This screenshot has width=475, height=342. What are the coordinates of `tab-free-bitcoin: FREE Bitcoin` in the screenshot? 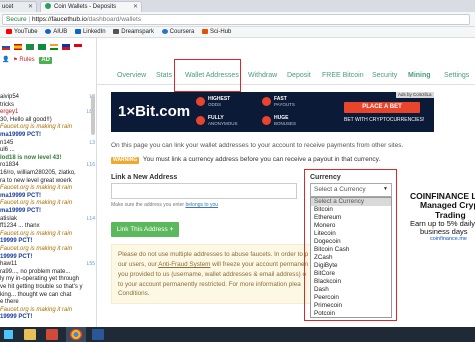 It's located at (343, 75).